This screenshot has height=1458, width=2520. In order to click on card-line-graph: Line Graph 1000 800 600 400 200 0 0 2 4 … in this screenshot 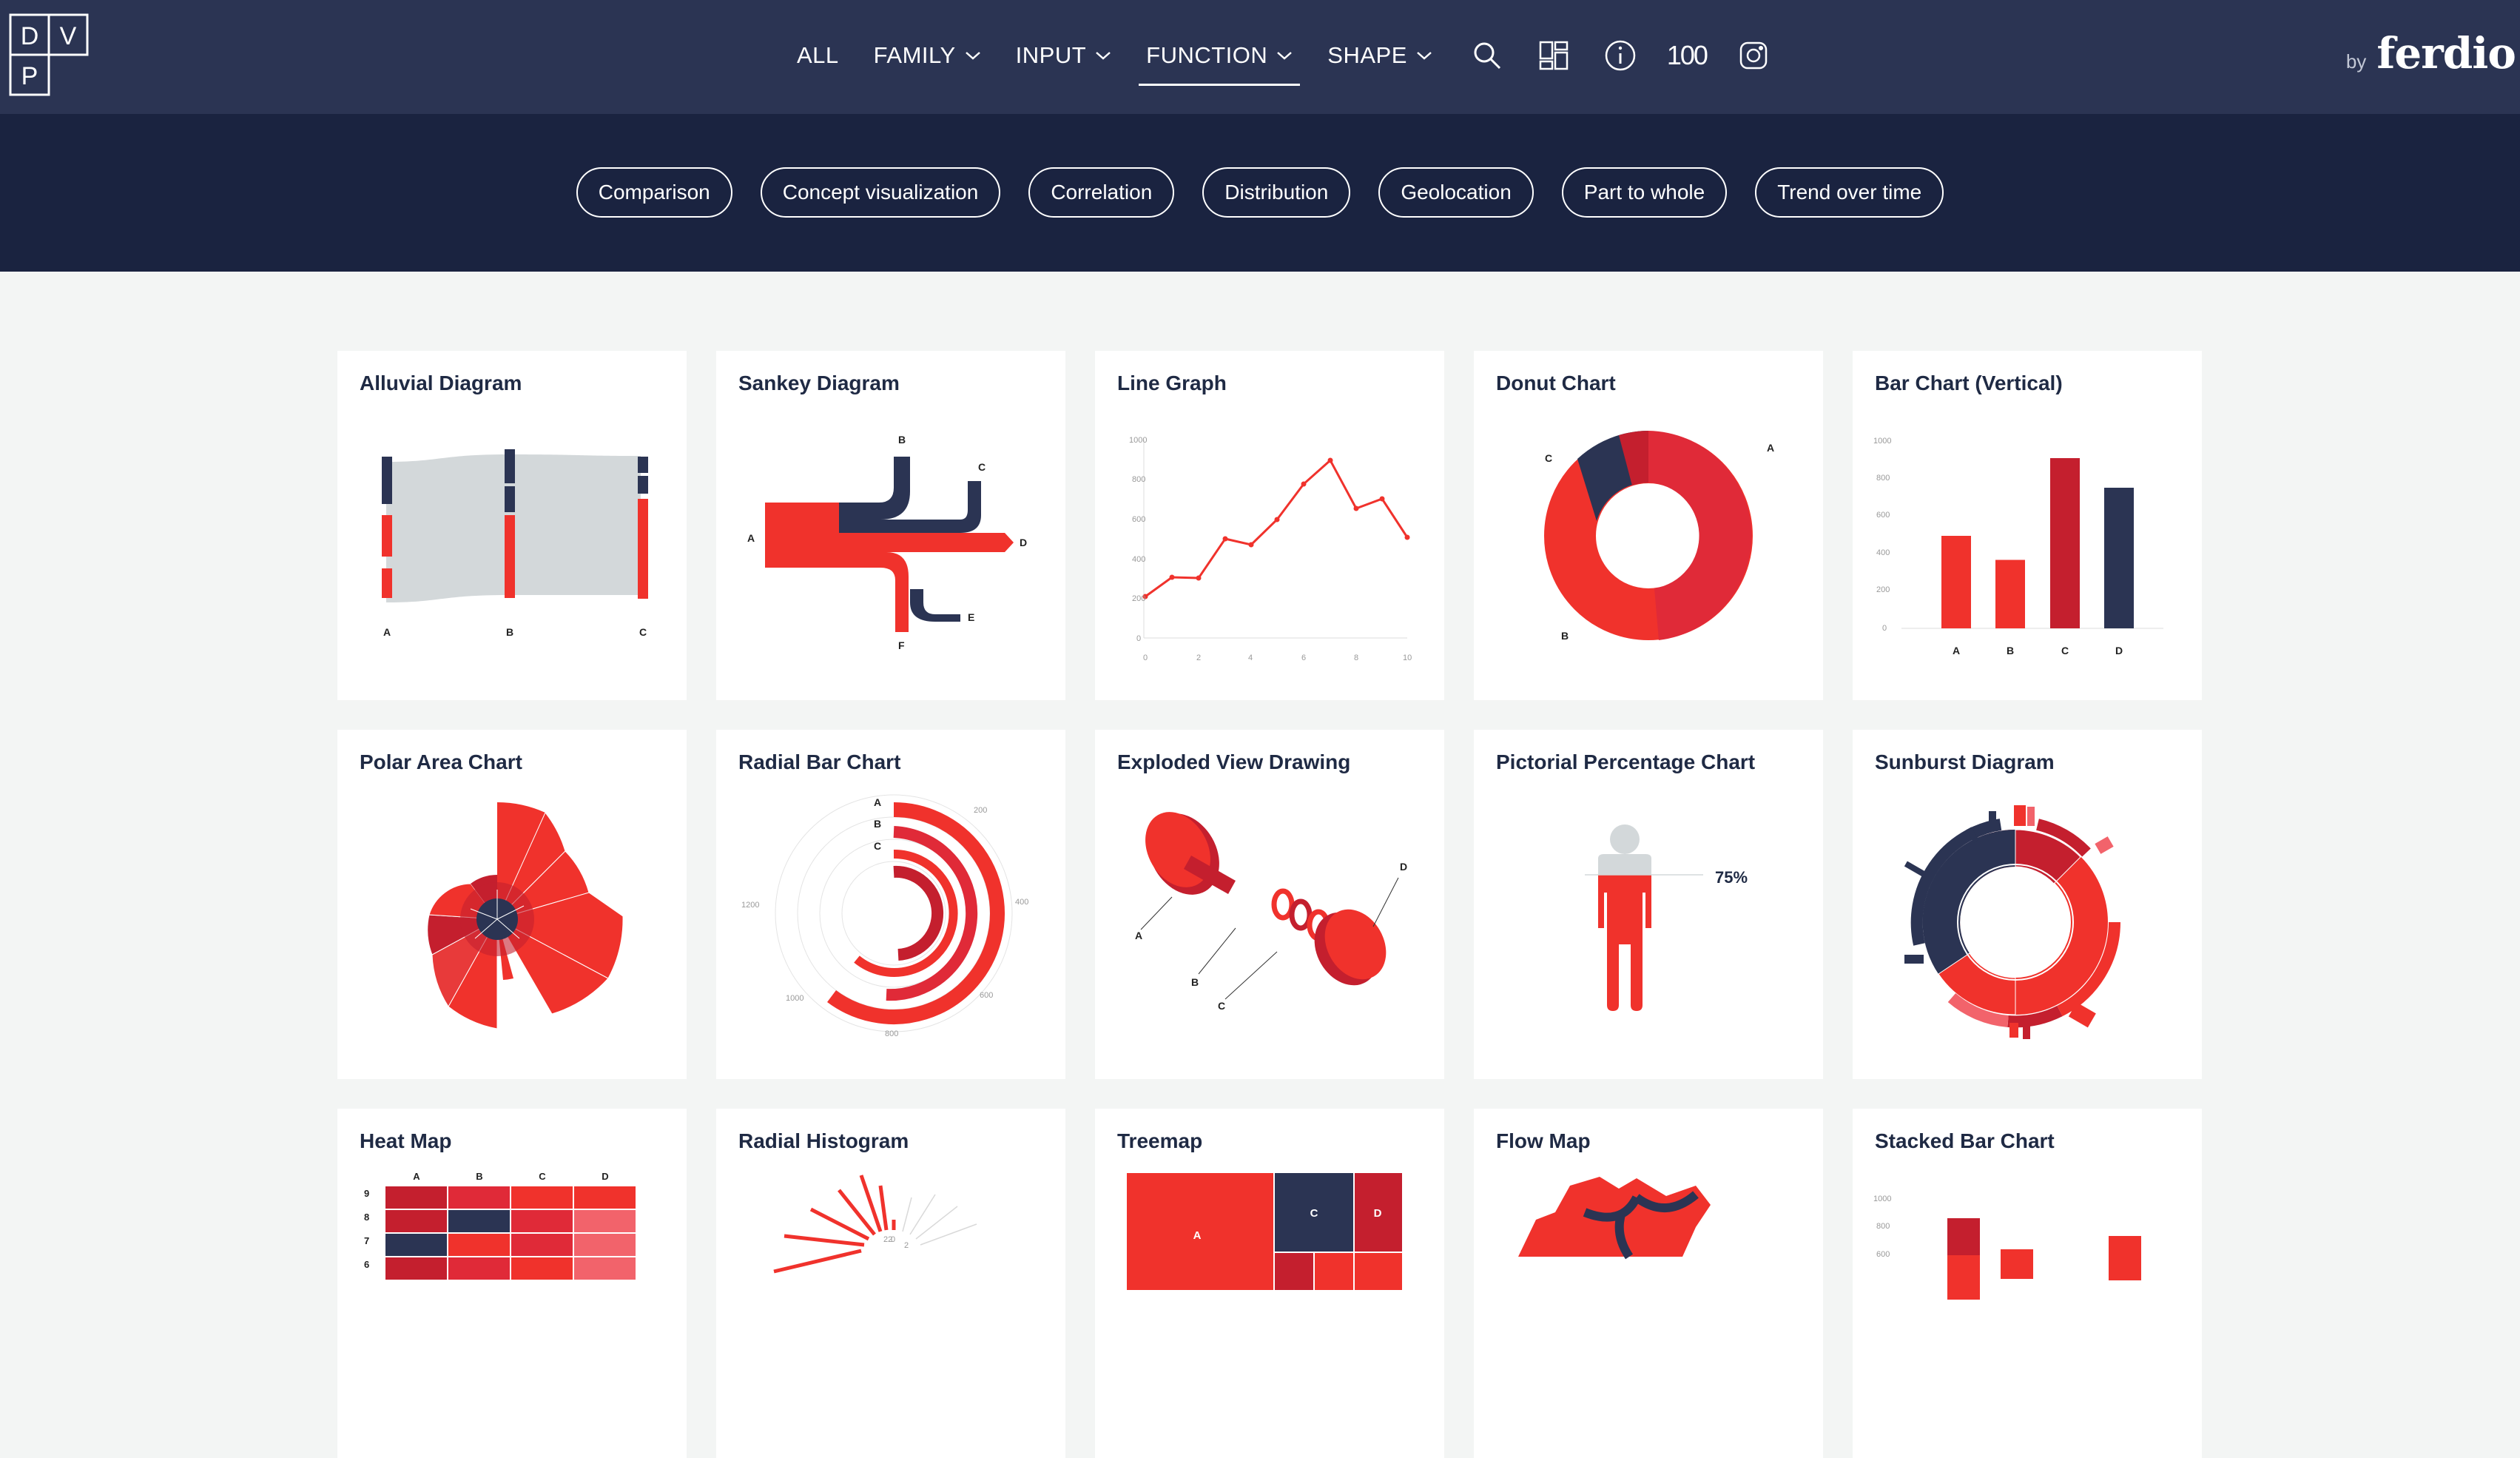, I will do `click(1269, 526)`.